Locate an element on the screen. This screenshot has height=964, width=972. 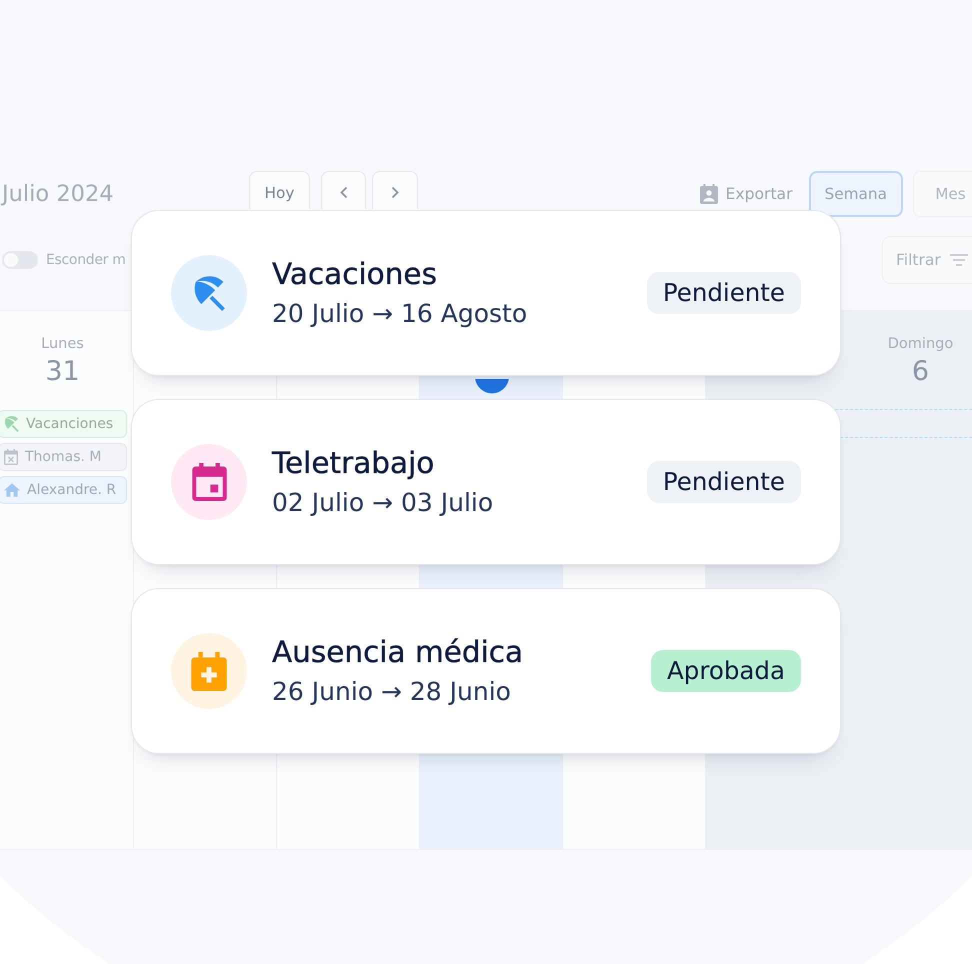
chevron-left-icon is located at coordinates (344, 192).